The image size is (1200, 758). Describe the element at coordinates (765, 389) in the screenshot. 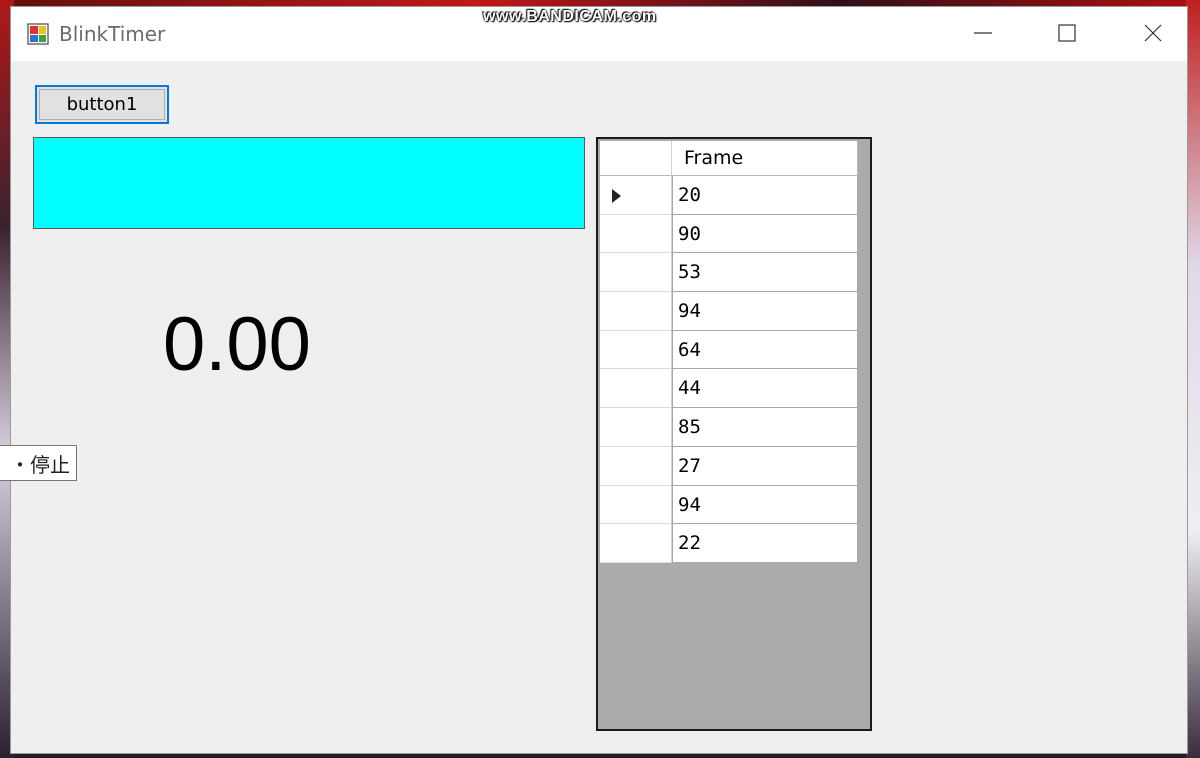

I see `frame-cell: 44` at that location.